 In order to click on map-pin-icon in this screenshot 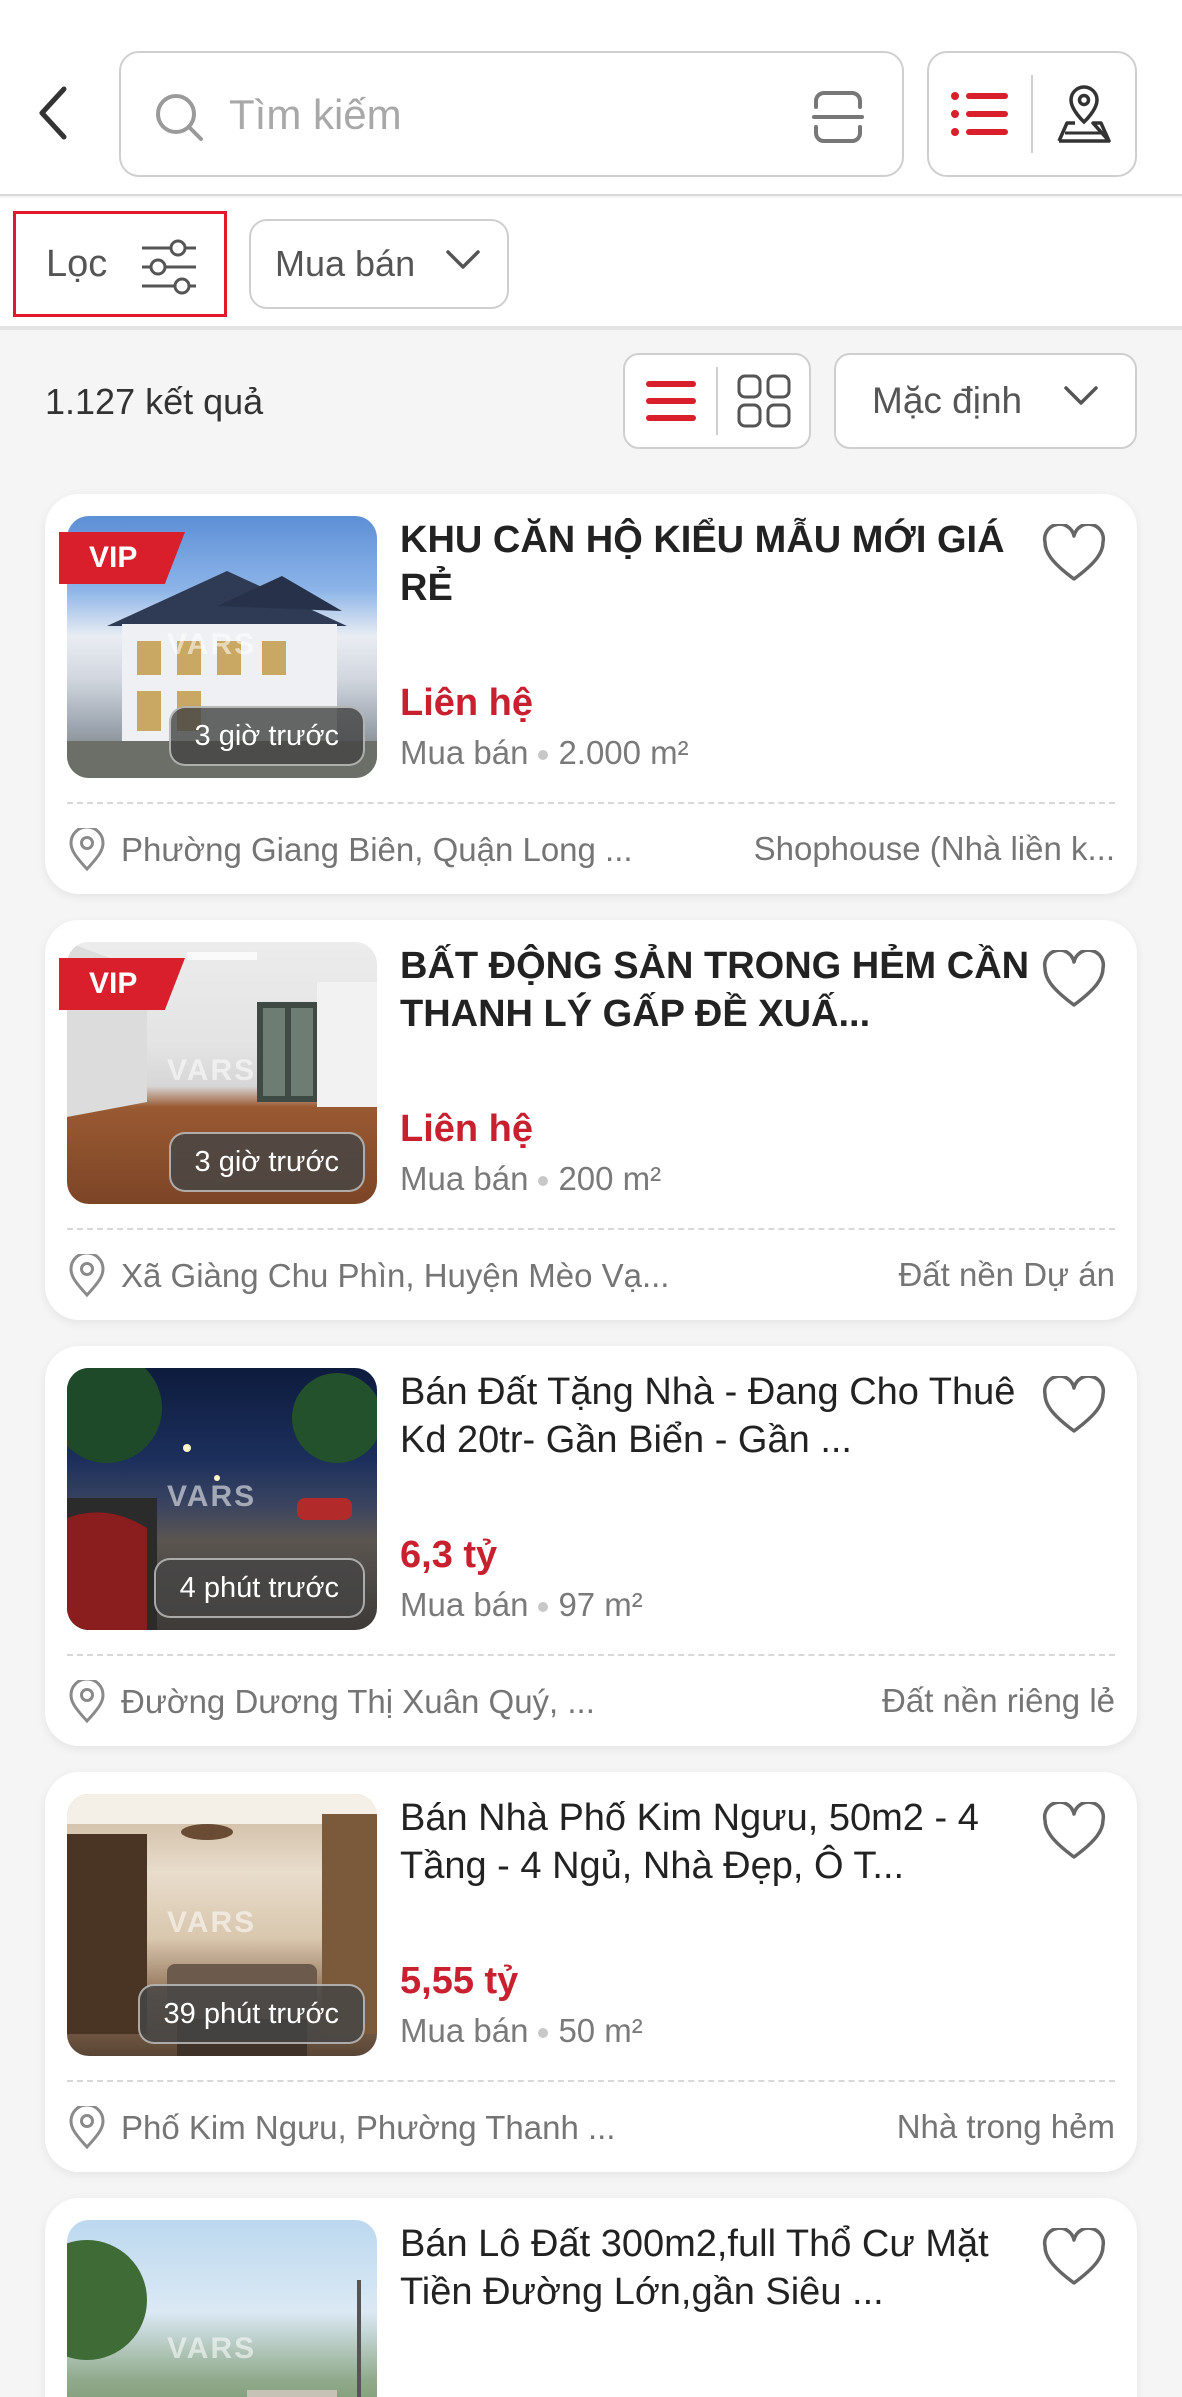, I will do `click(1084, 114)`.